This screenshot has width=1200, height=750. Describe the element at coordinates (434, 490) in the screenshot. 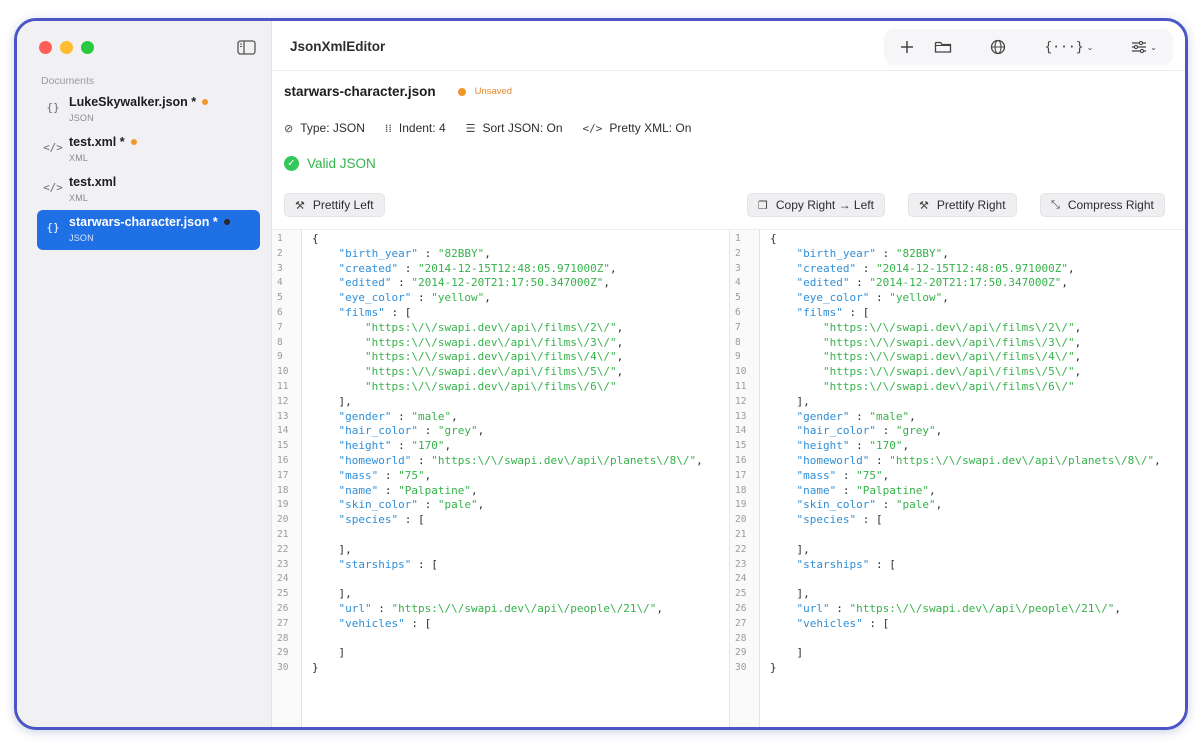

I see `json-string: "Palpatine"` at that location.